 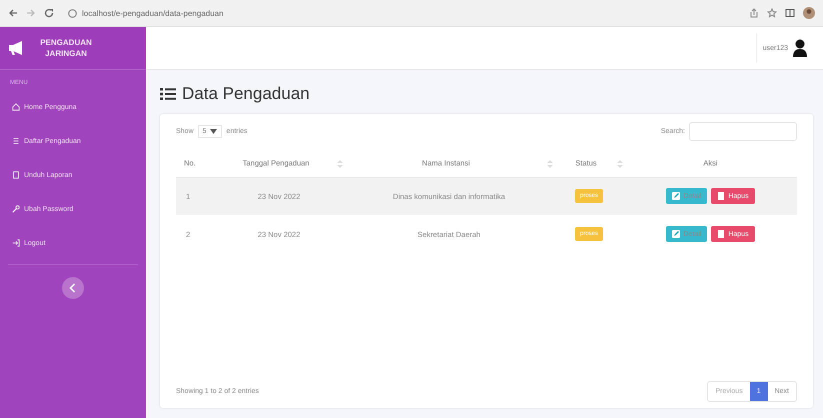 I want to click on reload-icon, so click(x=49, y=13).